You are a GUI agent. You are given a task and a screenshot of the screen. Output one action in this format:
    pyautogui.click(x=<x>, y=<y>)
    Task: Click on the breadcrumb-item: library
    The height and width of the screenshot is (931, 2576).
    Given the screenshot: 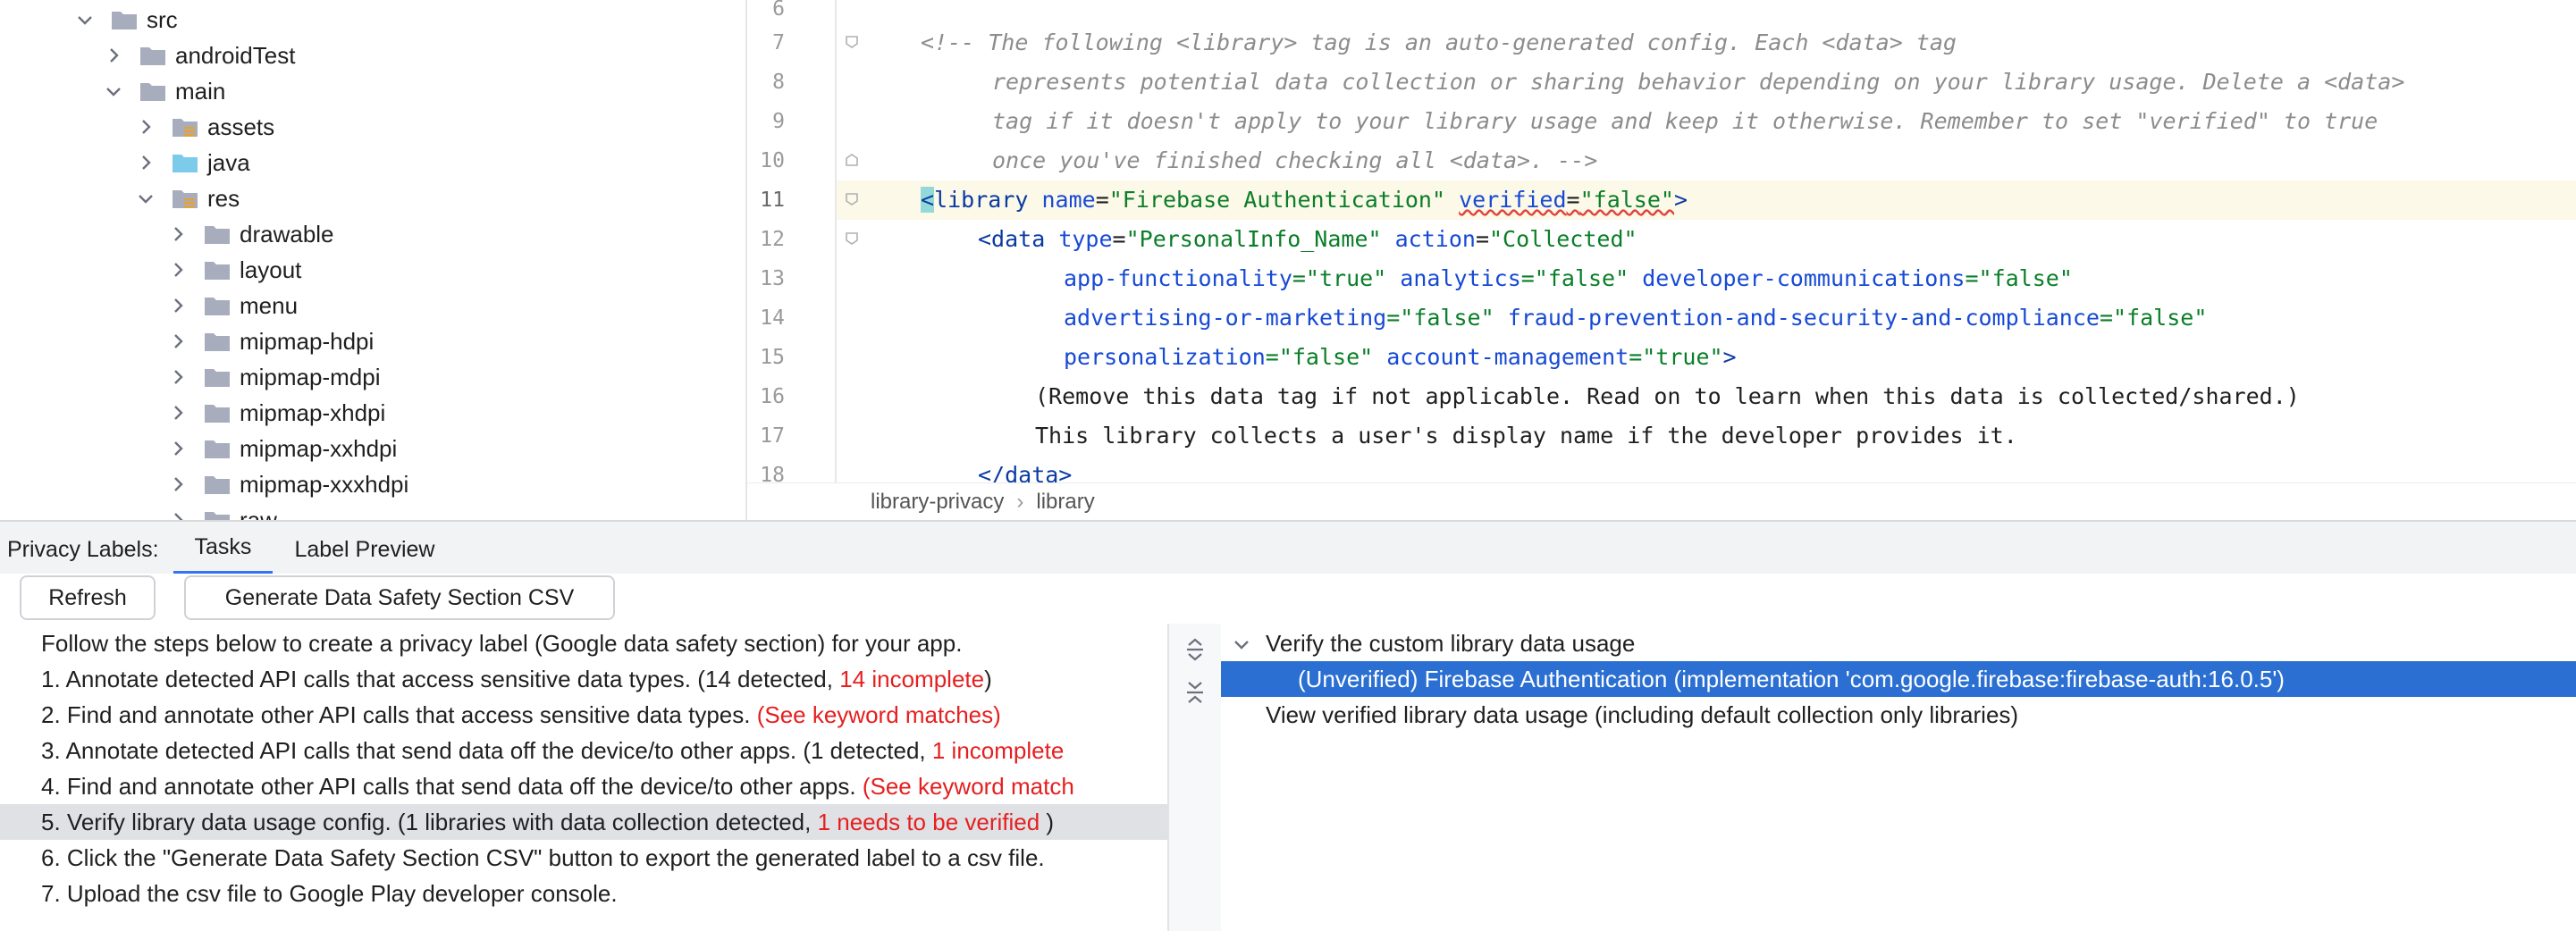 What is the action you would take?
    pyautogui.click(x=1065, y=502)
    